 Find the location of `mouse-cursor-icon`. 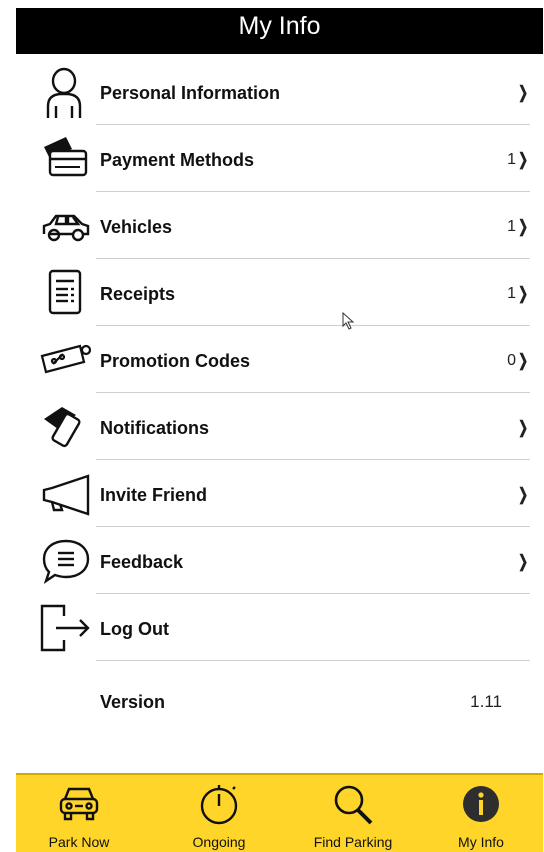

mouse-cursor-icon is located at coordinates (348, 321).